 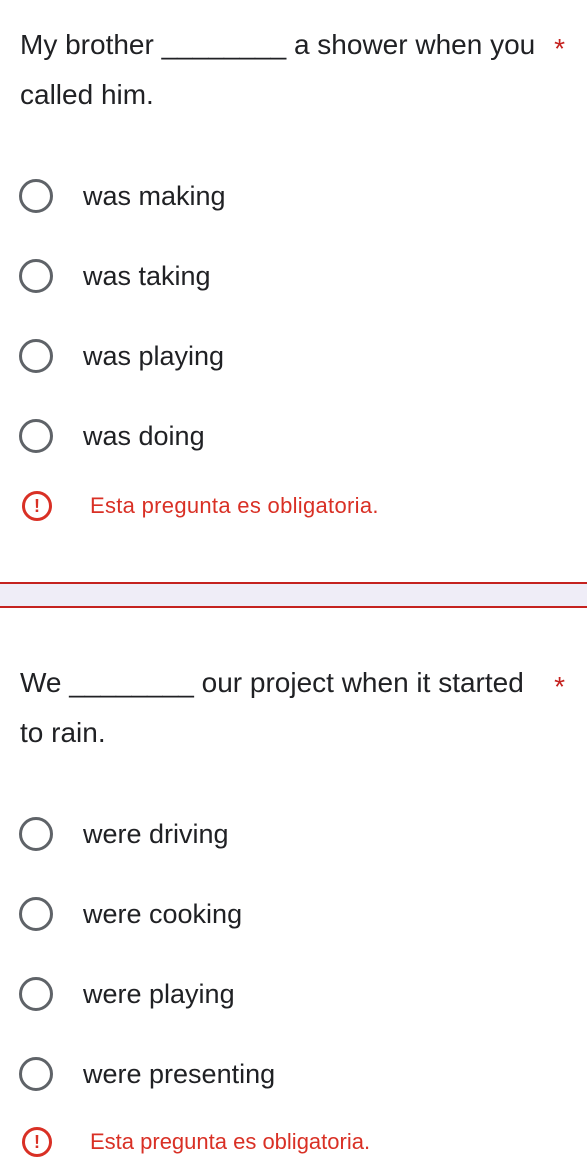 I want to click on option-were-cooking: were cooking, so click(x=293, y=914).